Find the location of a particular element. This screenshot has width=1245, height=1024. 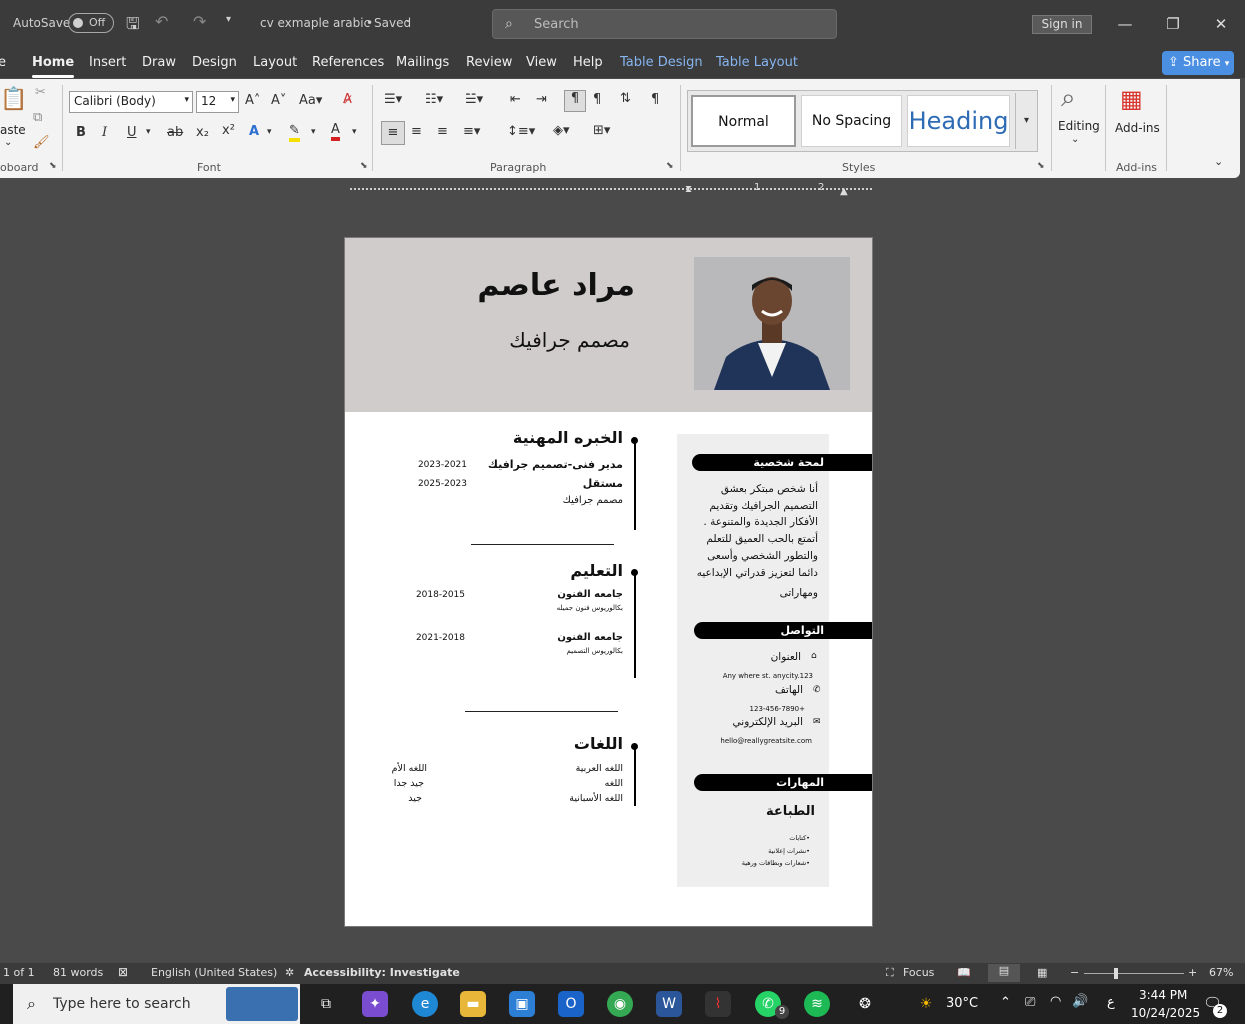

redo-icon: ↷ is located at coordinates (199, 21).